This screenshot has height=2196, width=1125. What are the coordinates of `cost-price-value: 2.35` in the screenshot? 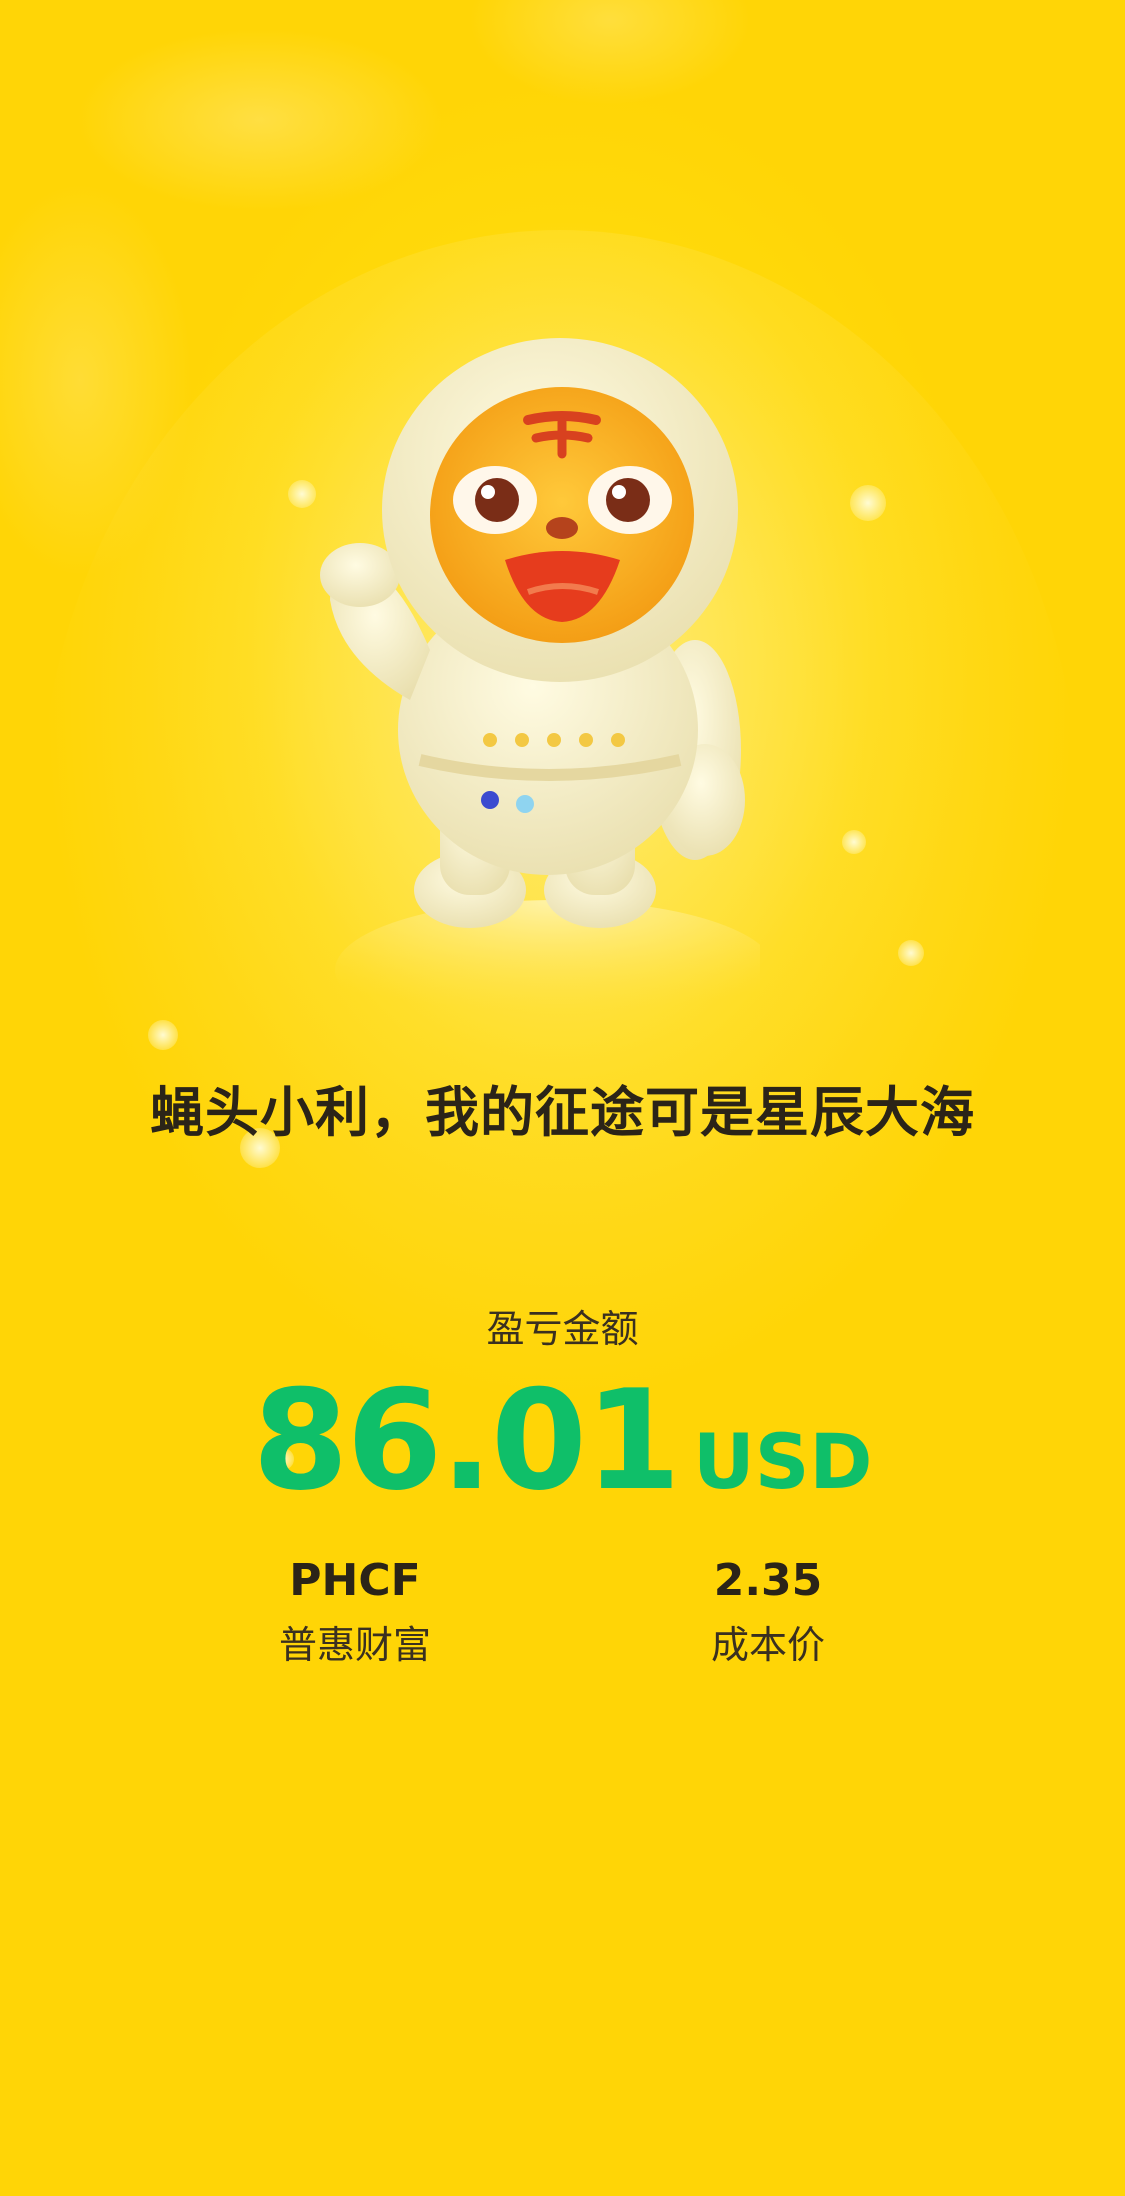 It's located at (768, 1580).